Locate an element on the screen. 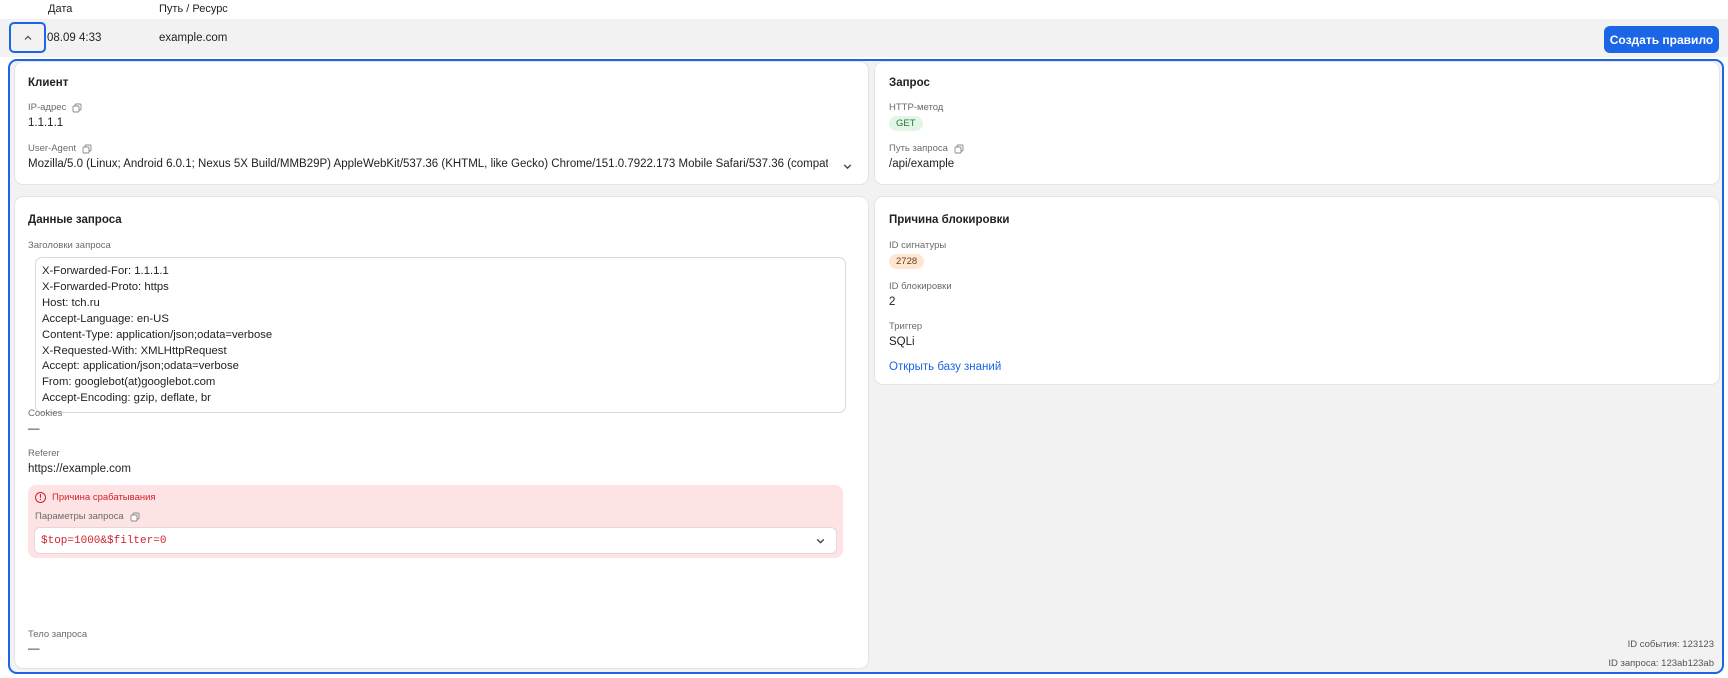 Image resolution: width=1728 pixels, height=678 pixels. referer-label: Referer is located at coordinates (44, 453).